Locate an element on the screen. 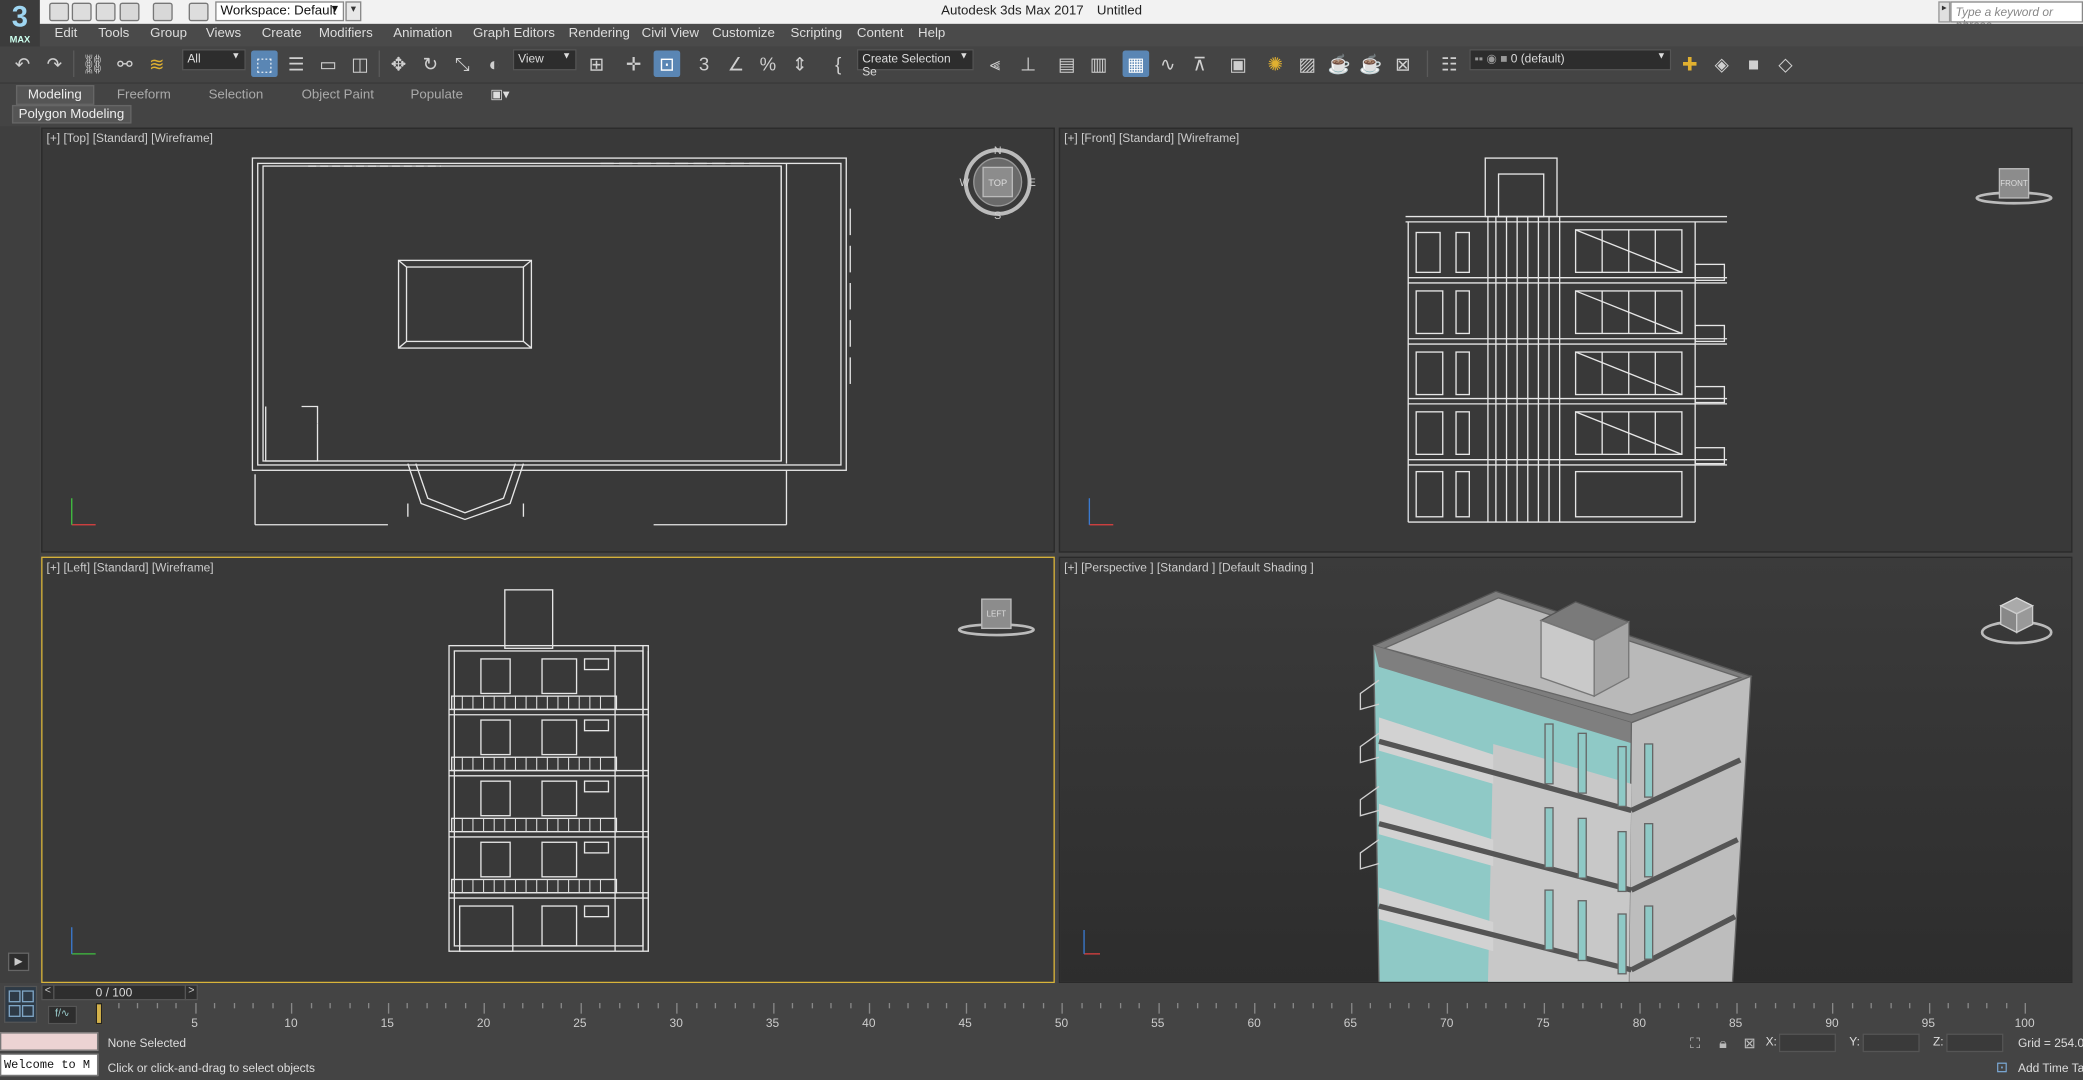 This screenshot has width=2083, height=1080. render-in-cloud-icon: ⊠ is located at coordinates (1403, 63).